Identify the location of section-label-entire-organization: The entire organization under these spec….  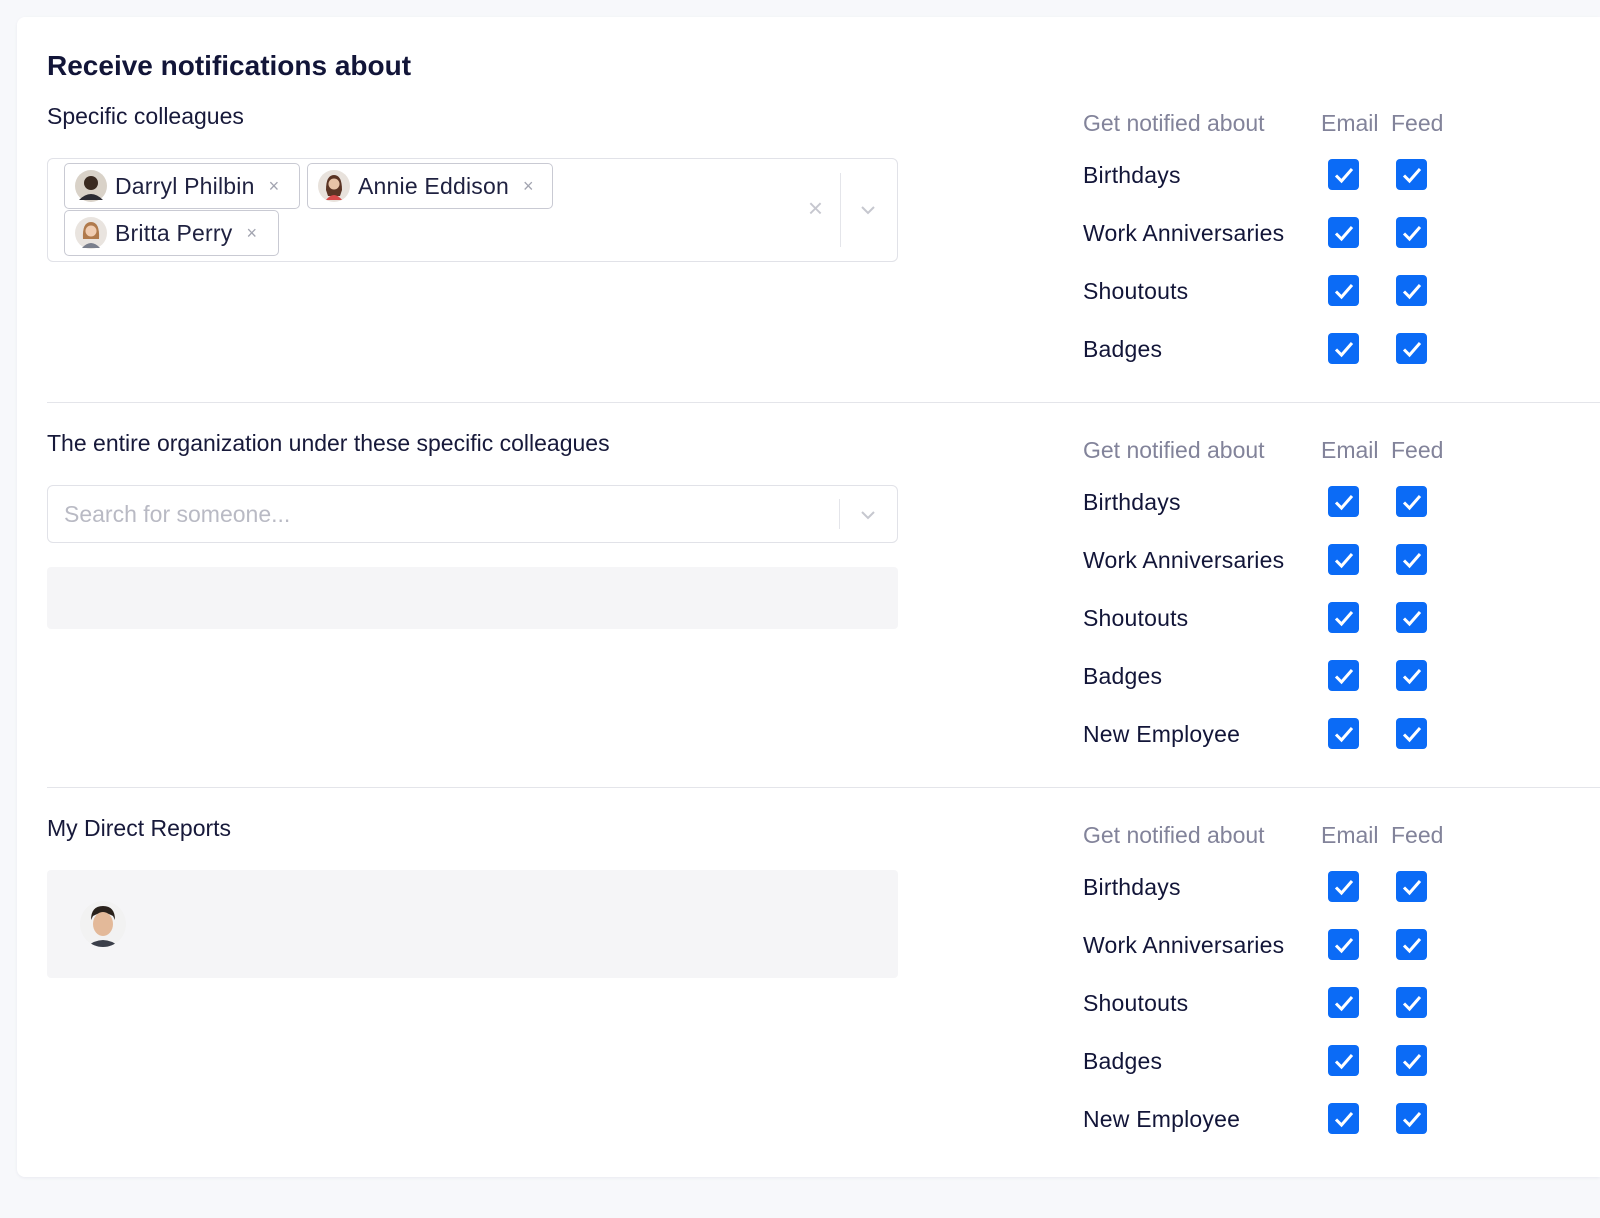
(328, 443).